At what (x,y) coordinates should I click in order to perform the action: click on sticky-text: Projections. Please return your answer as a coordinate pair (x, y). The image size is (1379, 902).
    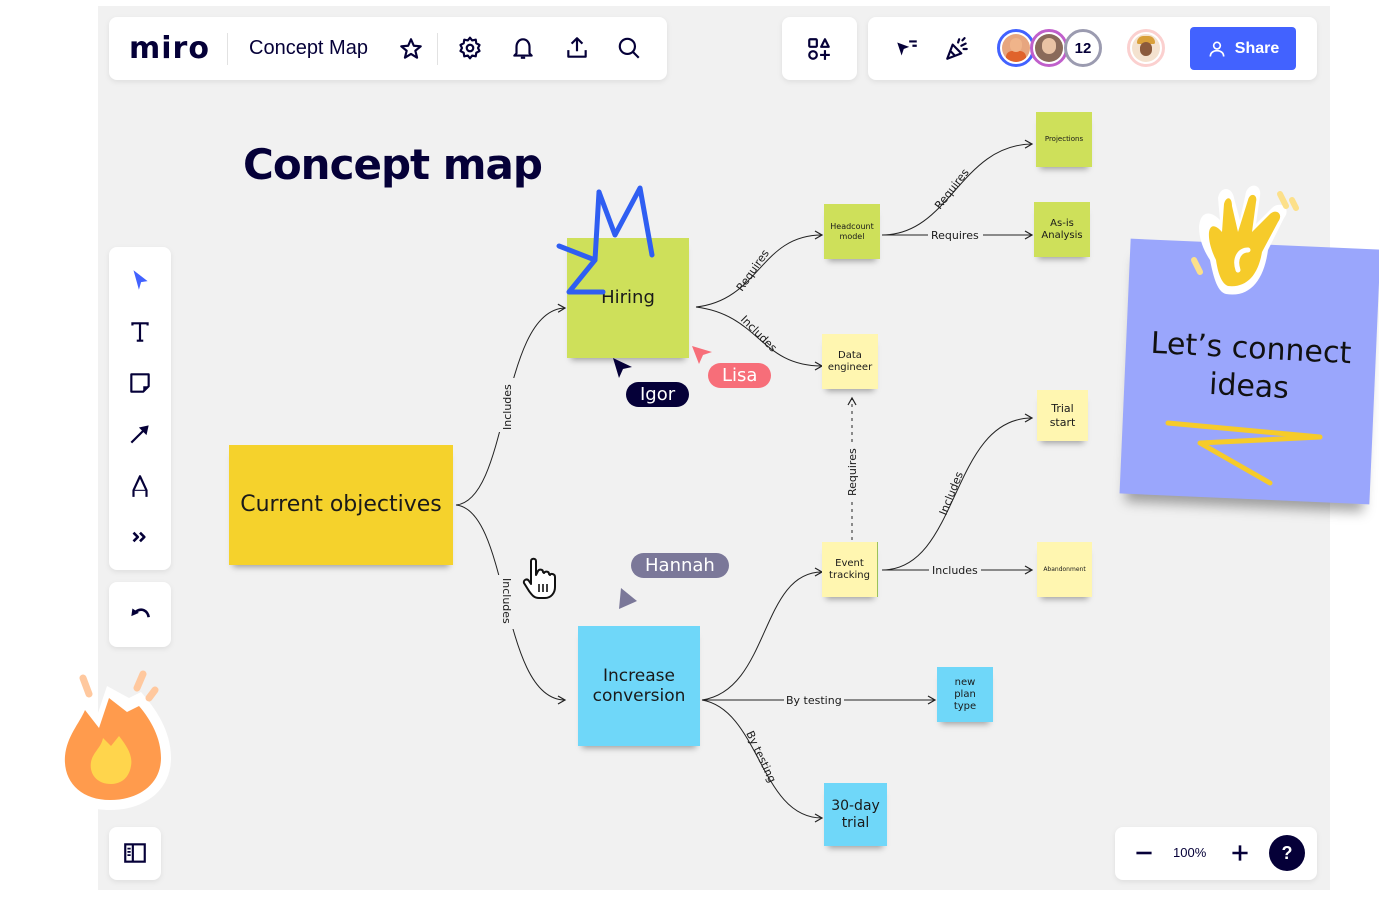
    Looking at the image, I should click on (1064, 139).